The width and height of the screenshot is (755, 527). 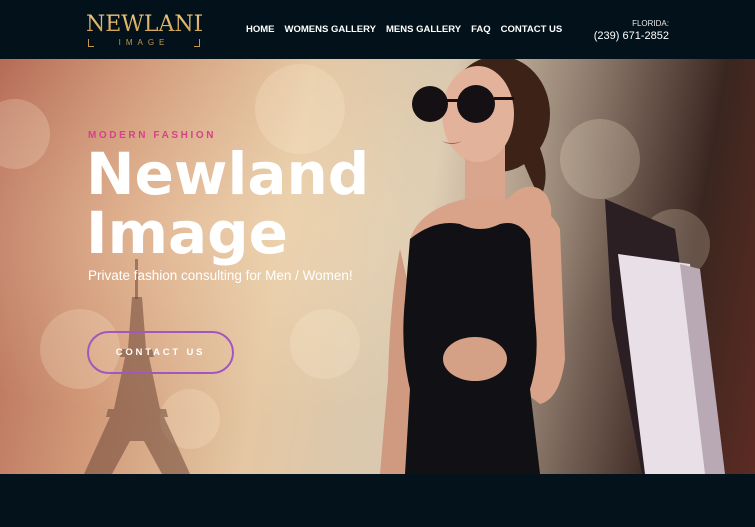 I want to click on hero-title: Newland Image, so click(x=228, y=203).